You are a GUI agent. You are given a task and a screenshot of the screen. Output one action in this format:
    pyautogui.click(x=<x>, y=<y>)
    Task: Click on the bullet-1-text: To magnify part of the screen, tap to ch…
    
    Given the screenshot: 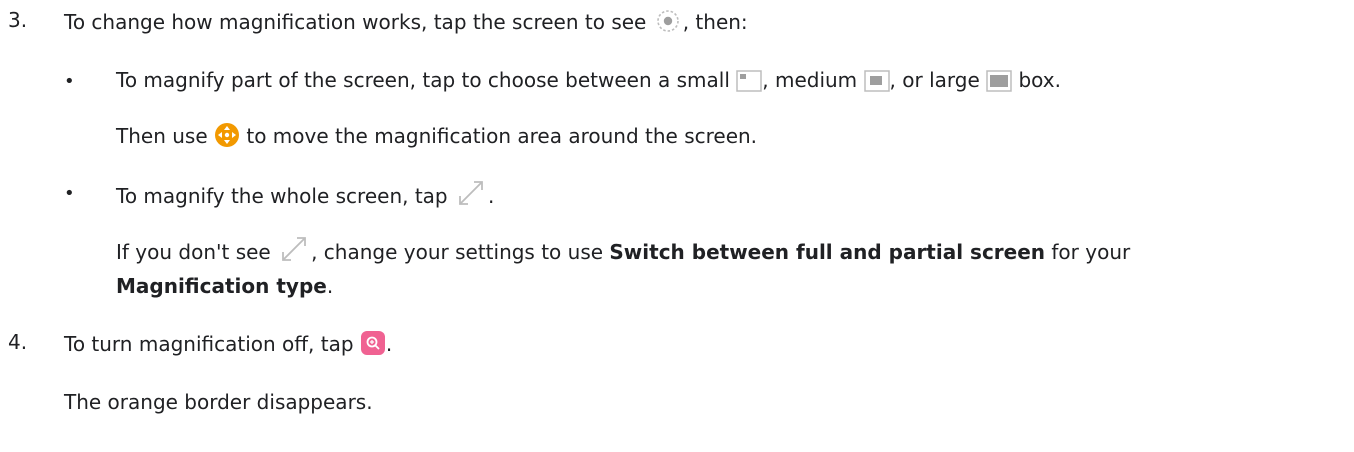 What is the action you would take?
    pyautogui.click(x=588, y=82)
    